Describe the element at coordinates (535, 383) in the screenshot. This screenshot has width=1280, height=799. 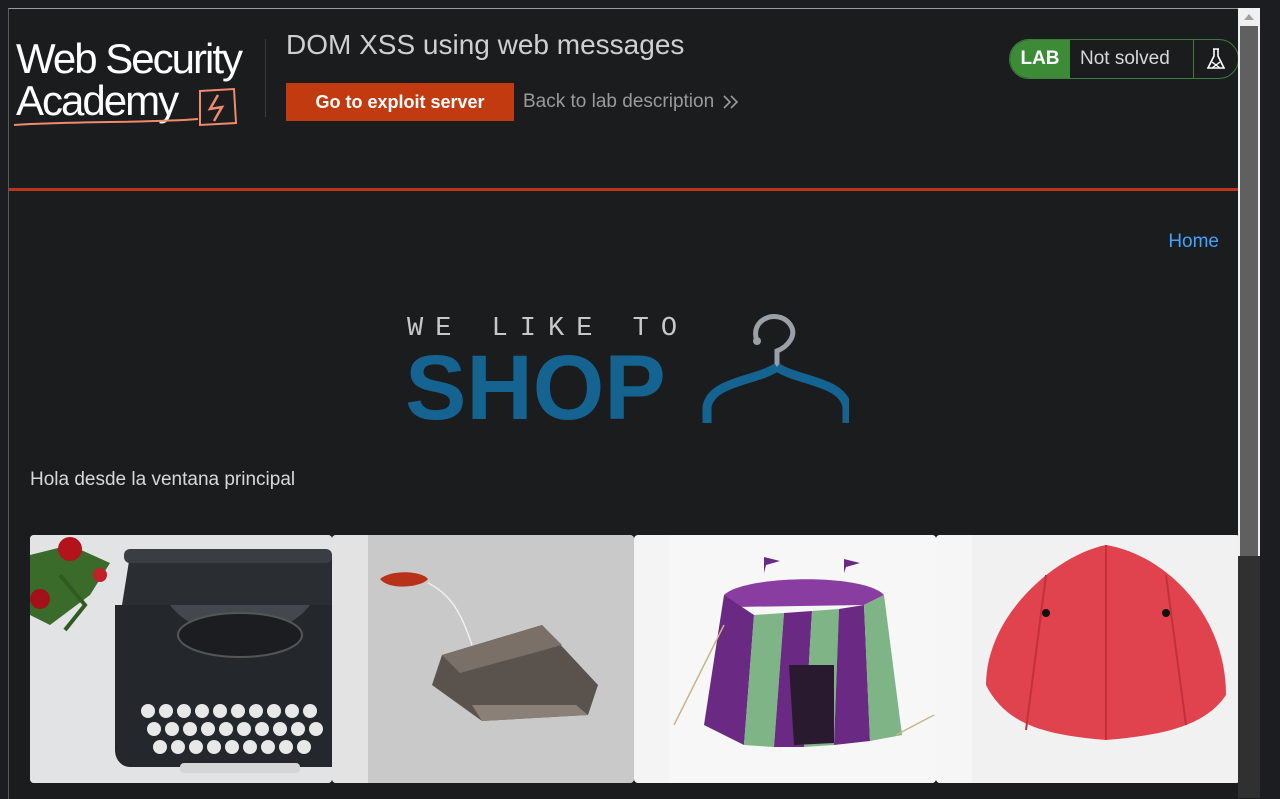
I see `shop-brand: SHOP` at that location.